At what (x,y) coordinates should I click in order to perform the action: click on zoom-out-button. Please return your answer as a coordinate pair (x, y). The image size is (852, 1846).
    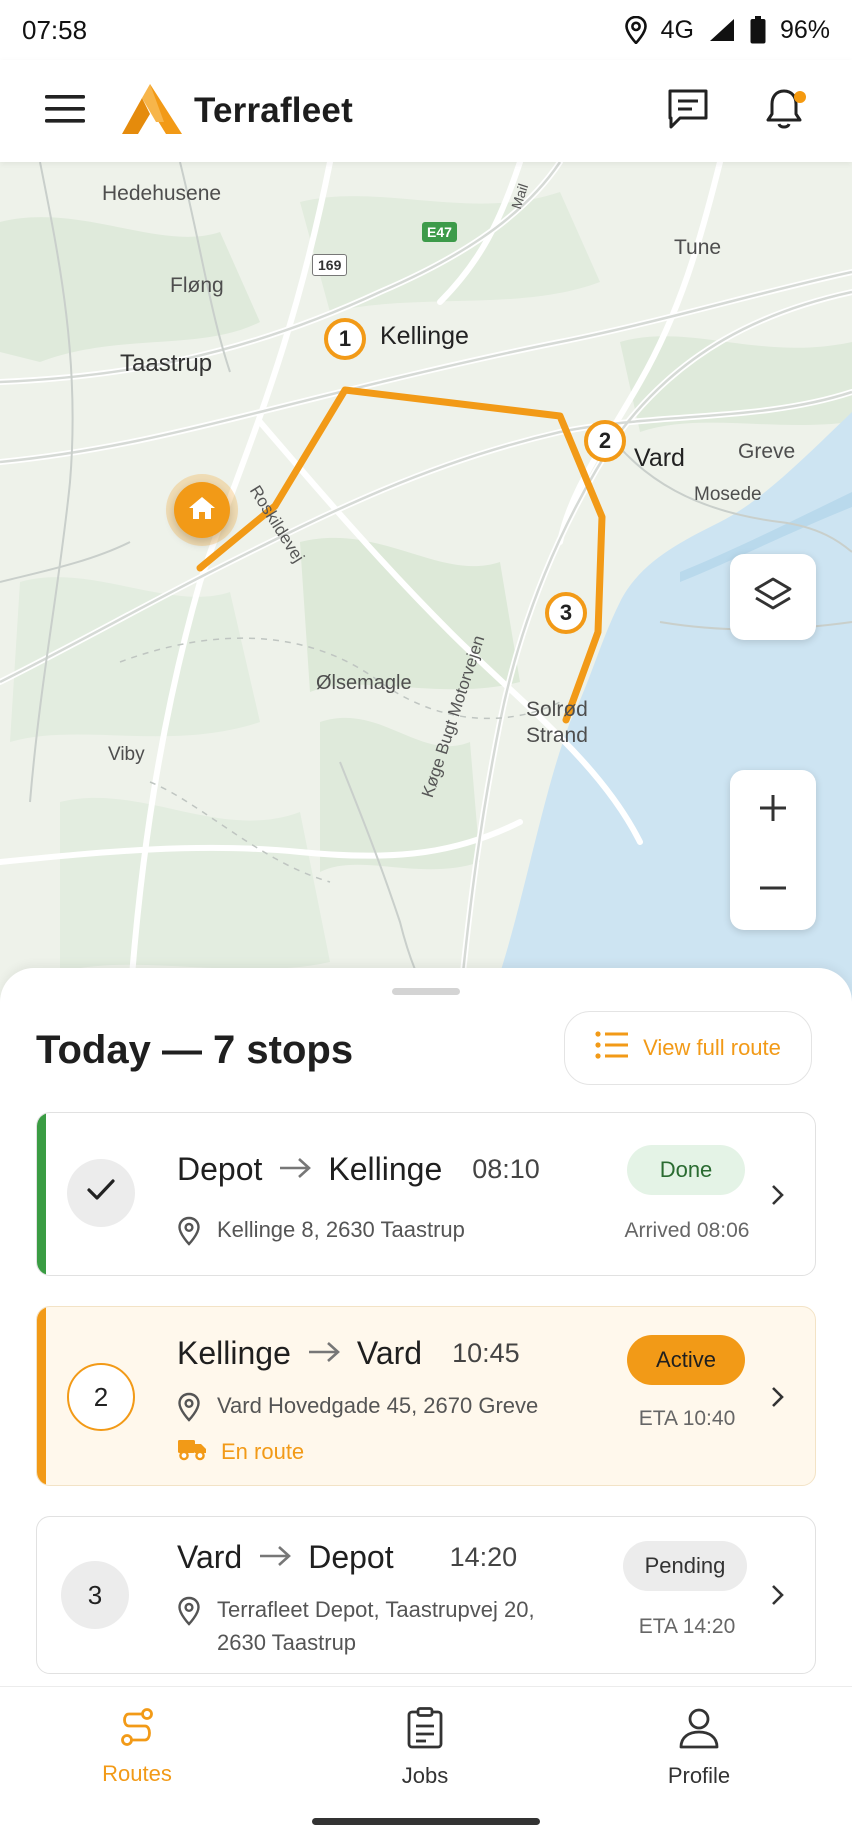
    Looking at the image, I should click on (773, 890).